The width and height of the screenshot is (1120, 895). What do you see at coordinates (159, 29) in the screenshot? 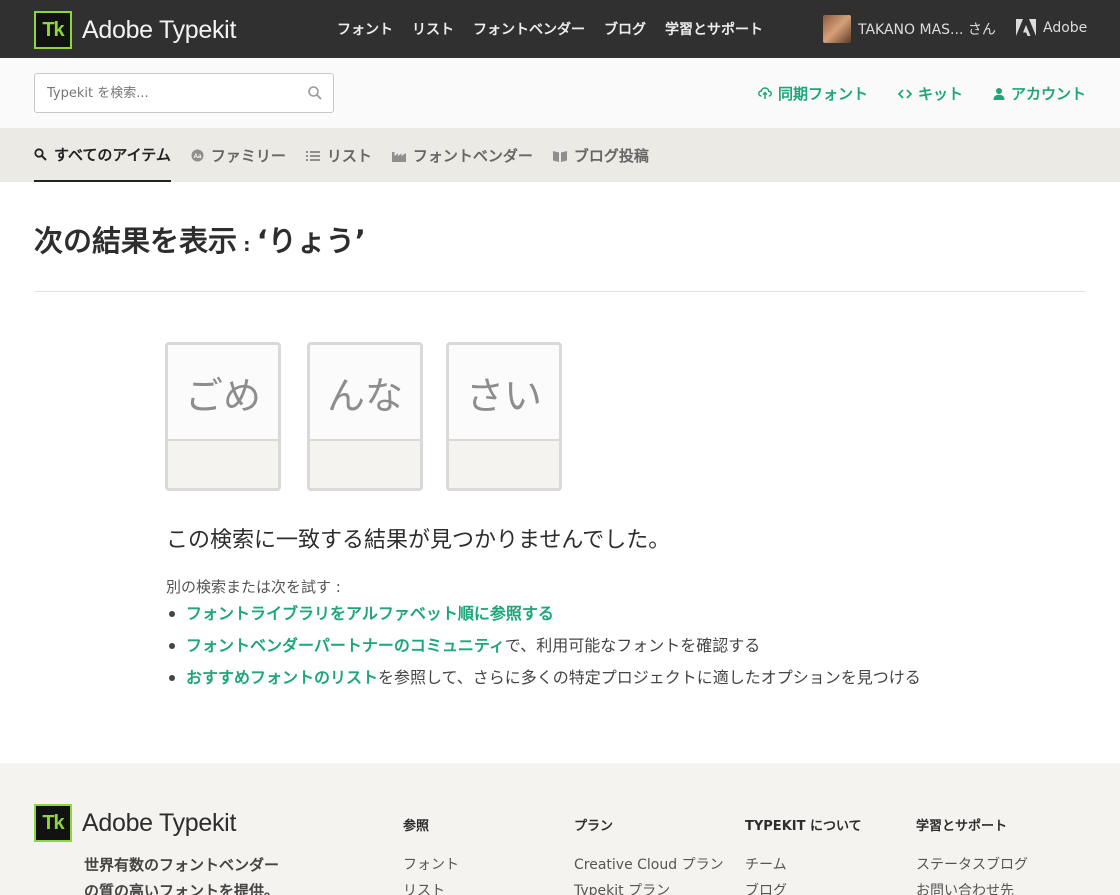
I see `brand-name: Adobe Typekit` at bounding box center [159, 29].